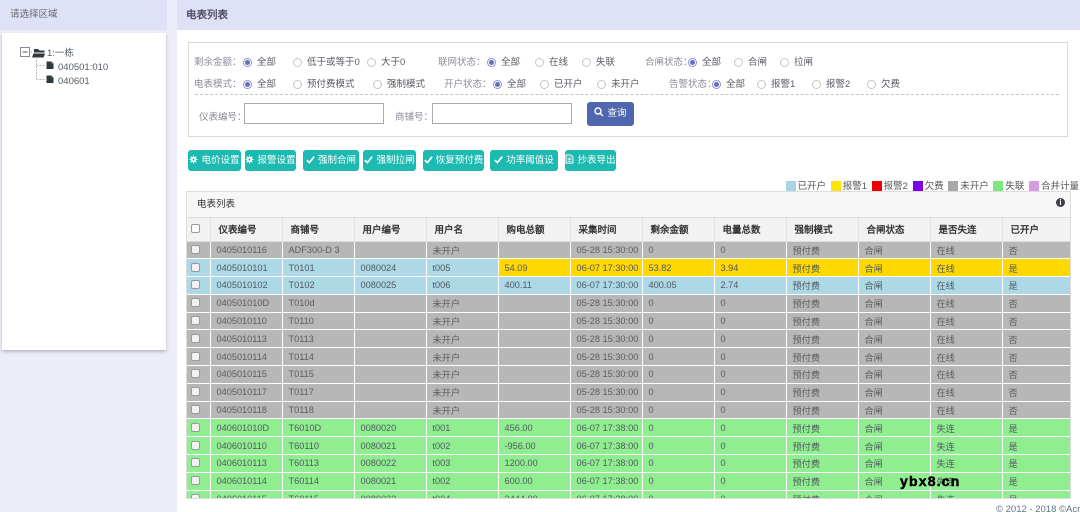 The width and height of the screenshot is (1080, 512). I want to click on svg-text: 040501:010, so click(83, 67).